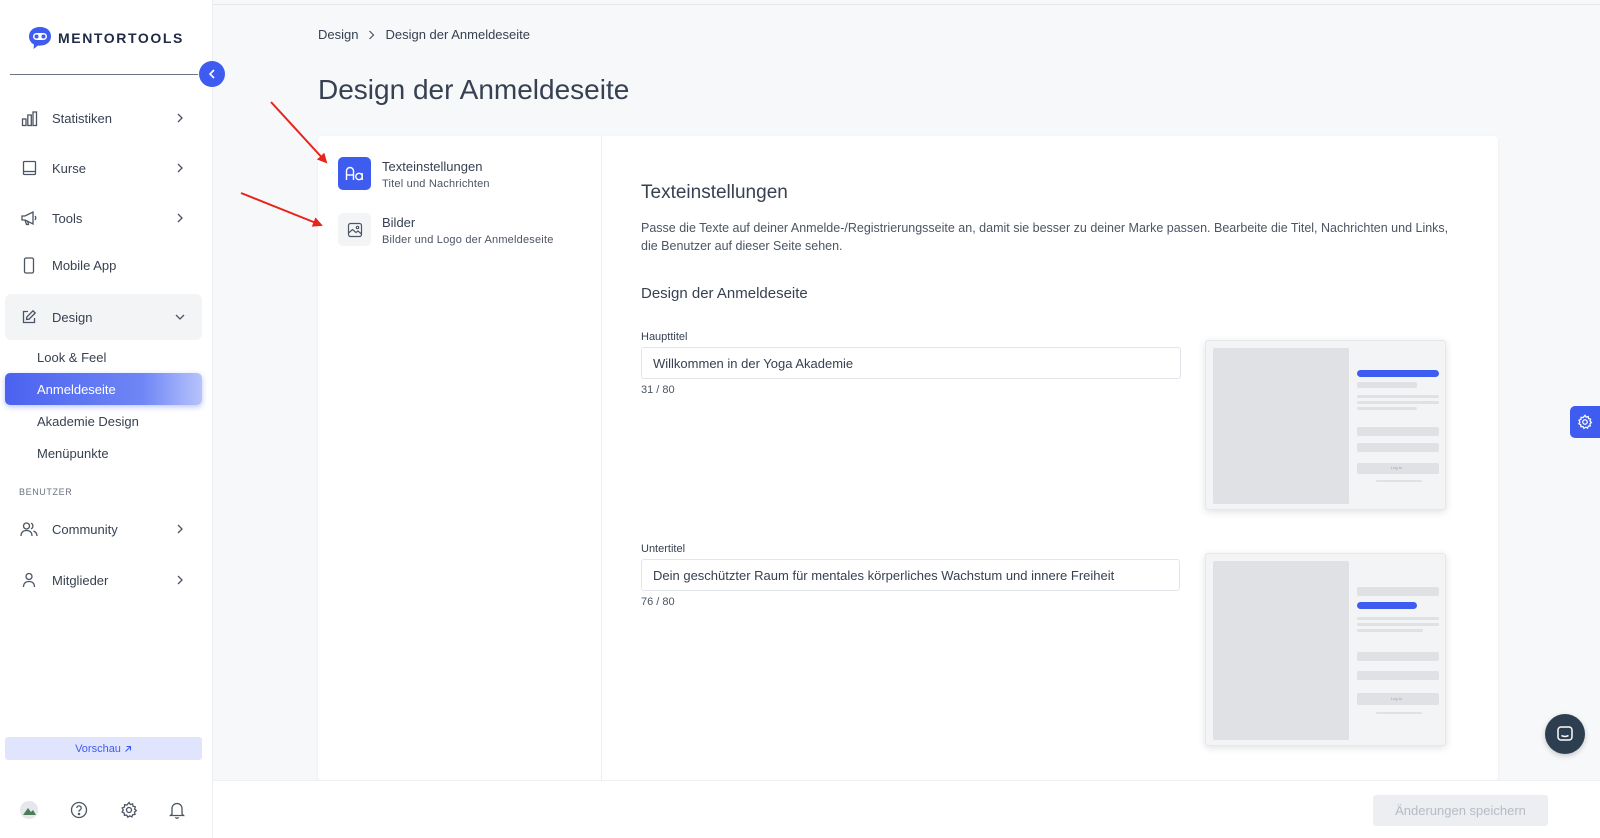  I want to click on tab-subtitle: Titel und Nachrichten, so click(436, 184).